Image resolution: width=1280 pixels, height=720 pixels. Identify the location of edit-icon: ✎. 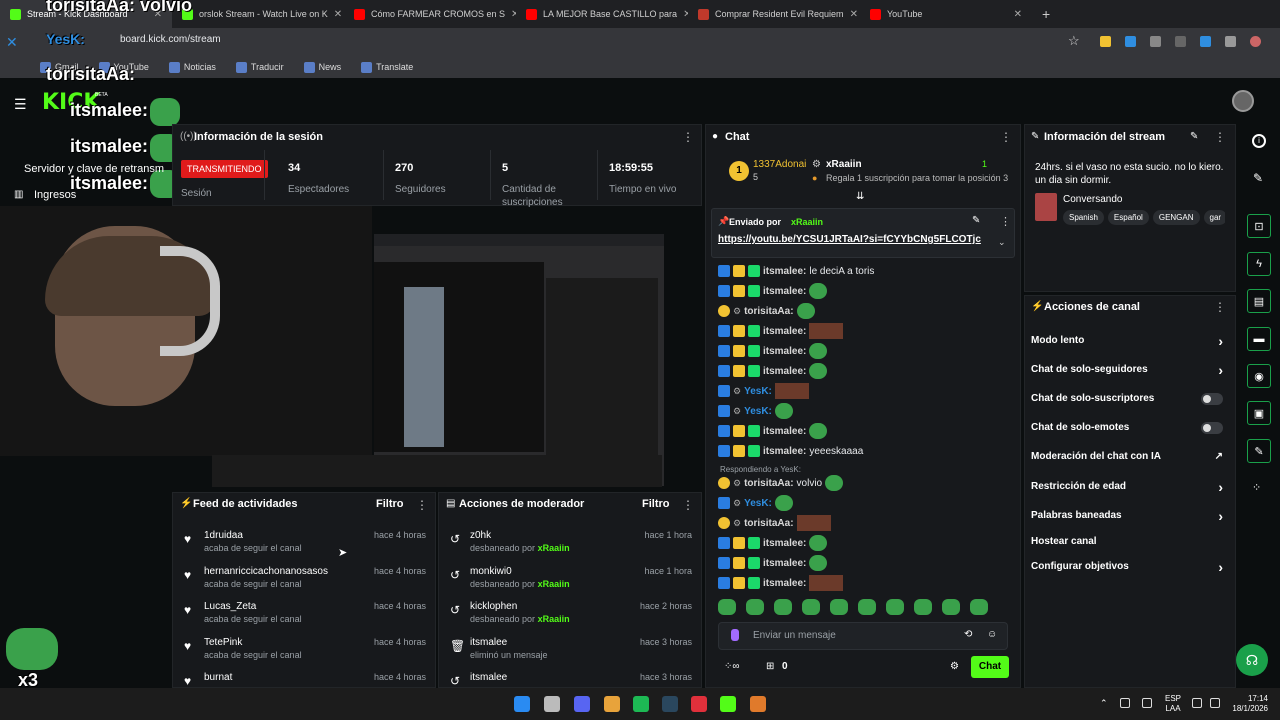
(1194, 136).